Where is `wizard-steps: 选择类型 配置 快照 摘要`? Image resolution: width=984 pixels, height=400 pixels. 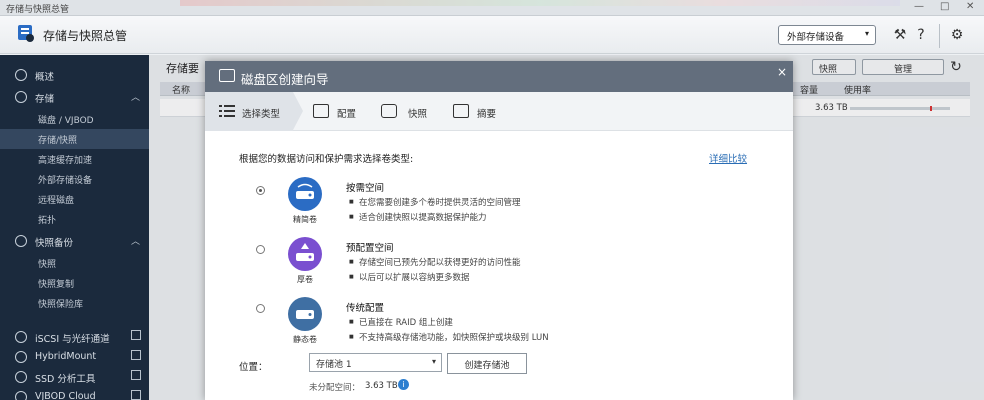 wizard-steps: 选择类型 配置 快照 摘要 is located at coordinates (499, 111).